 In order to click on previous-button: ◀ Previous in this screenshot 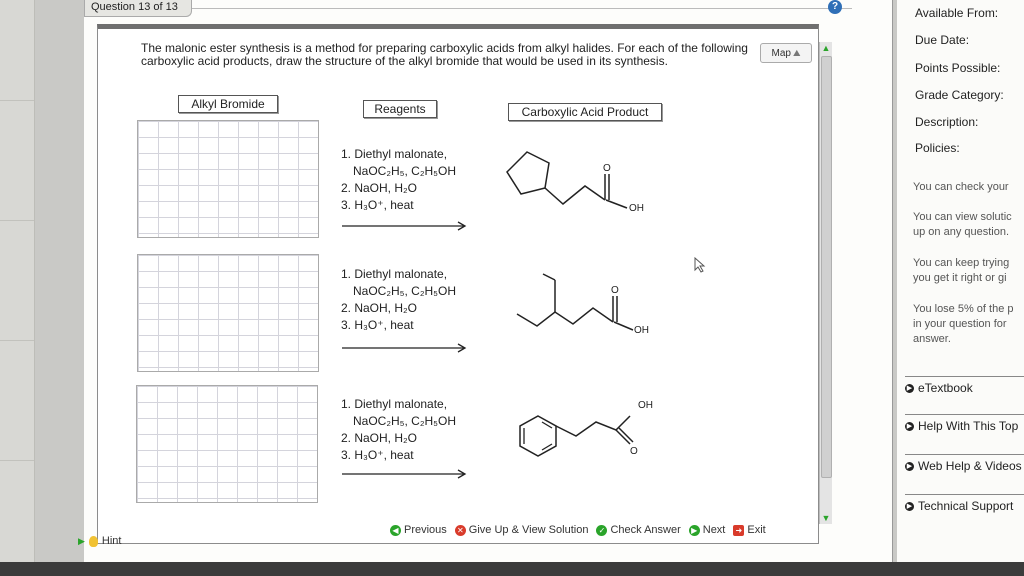, I will do `click(418, 530)`.